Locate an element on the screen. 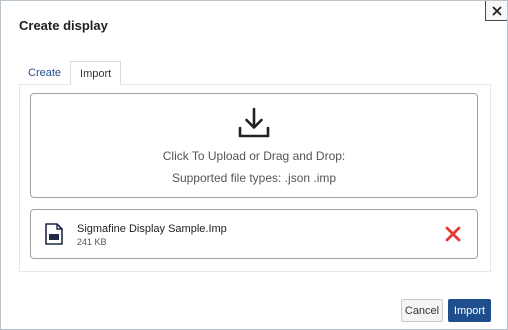 The width and height of the screenshot is (508, 330). dropzone-instruction: Click To Upload or Drag and Drop: is located at coordinates (254, 156).